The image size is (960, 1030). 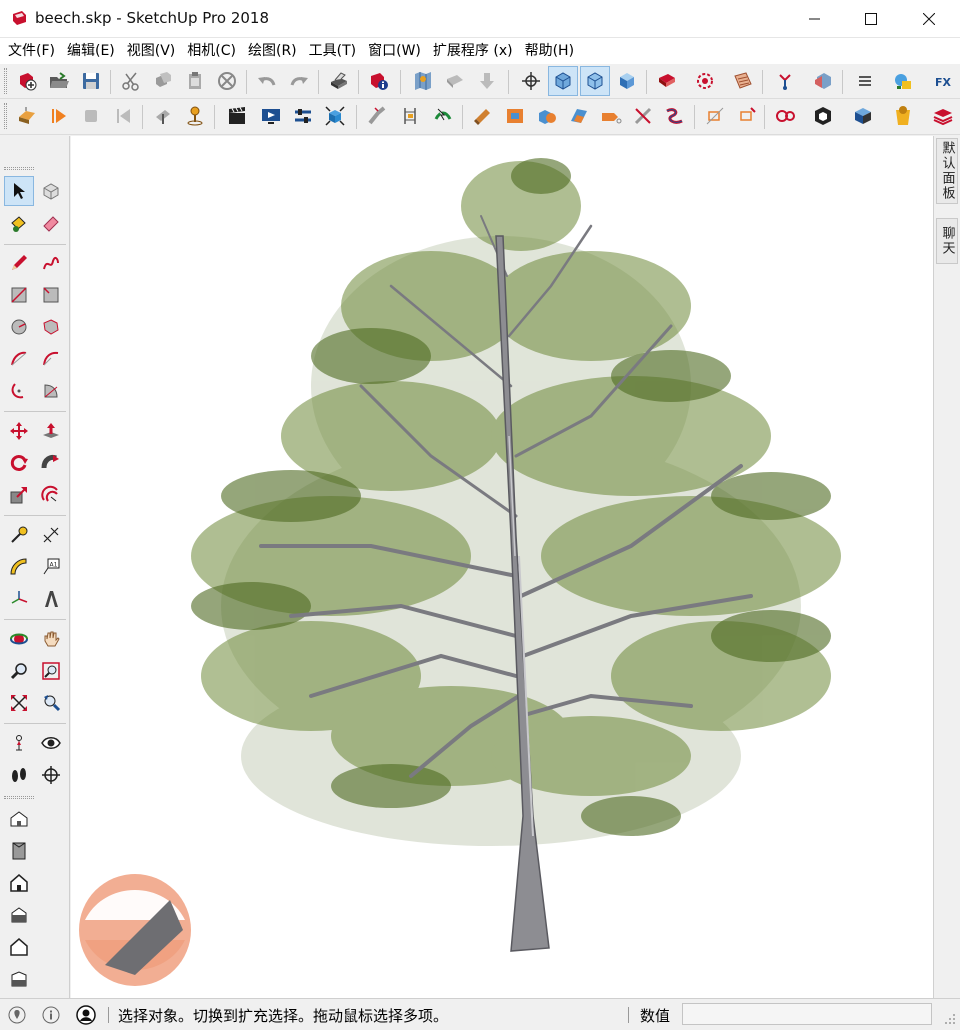 What do you see at coordinates (335, 116) in the screenshot?
I see `dynamic-components-button` at bounding box center [335, 116].